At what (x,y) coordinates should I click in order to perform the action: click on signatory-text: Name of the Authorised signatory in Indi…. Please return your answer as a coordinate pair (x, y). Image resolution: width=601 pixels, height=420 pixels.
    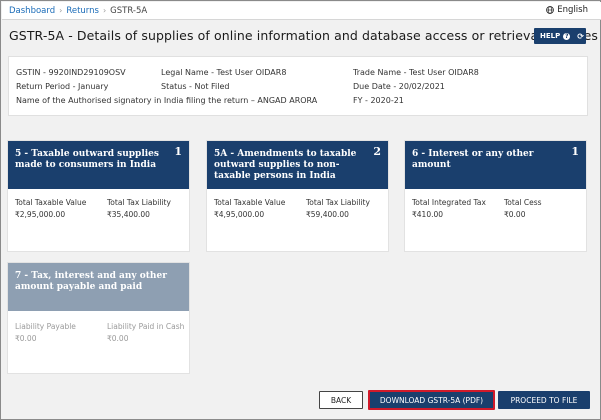
    Looking at the image, I should click on (167, 100).